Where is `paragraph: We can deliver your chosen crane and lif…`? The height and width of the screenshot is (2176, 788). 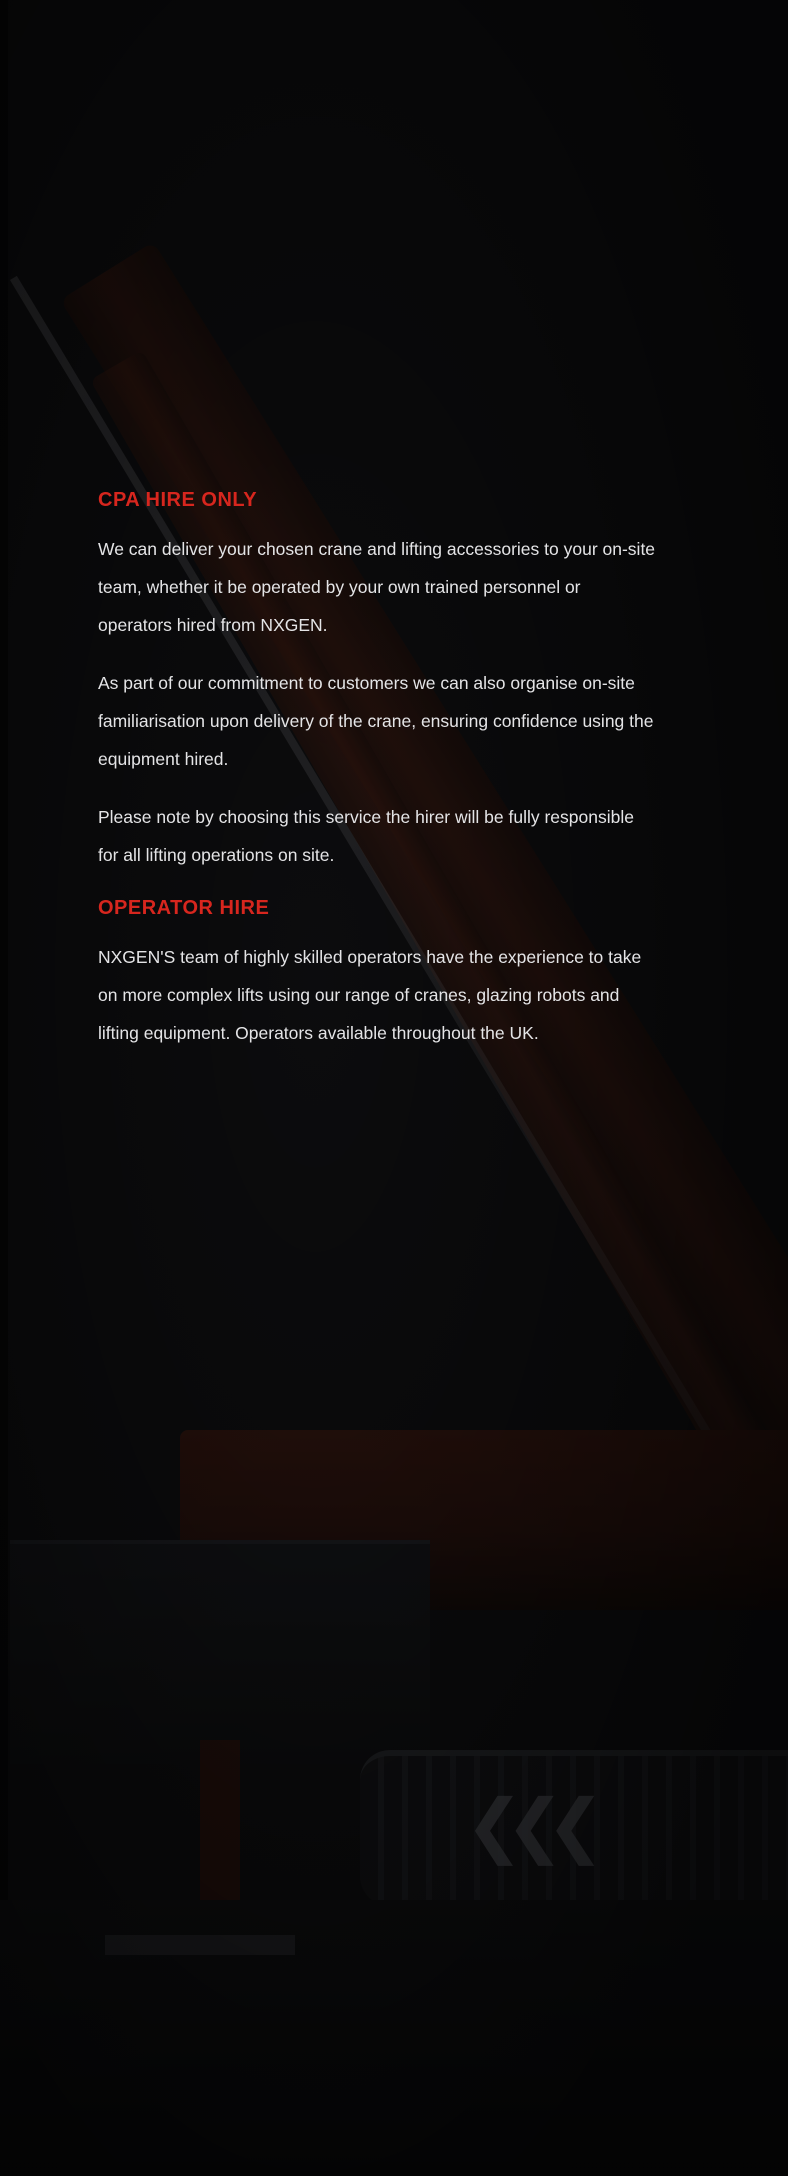 paragraph: We can deliver your chosen crane and lif… is located at coordinates (377, 587).